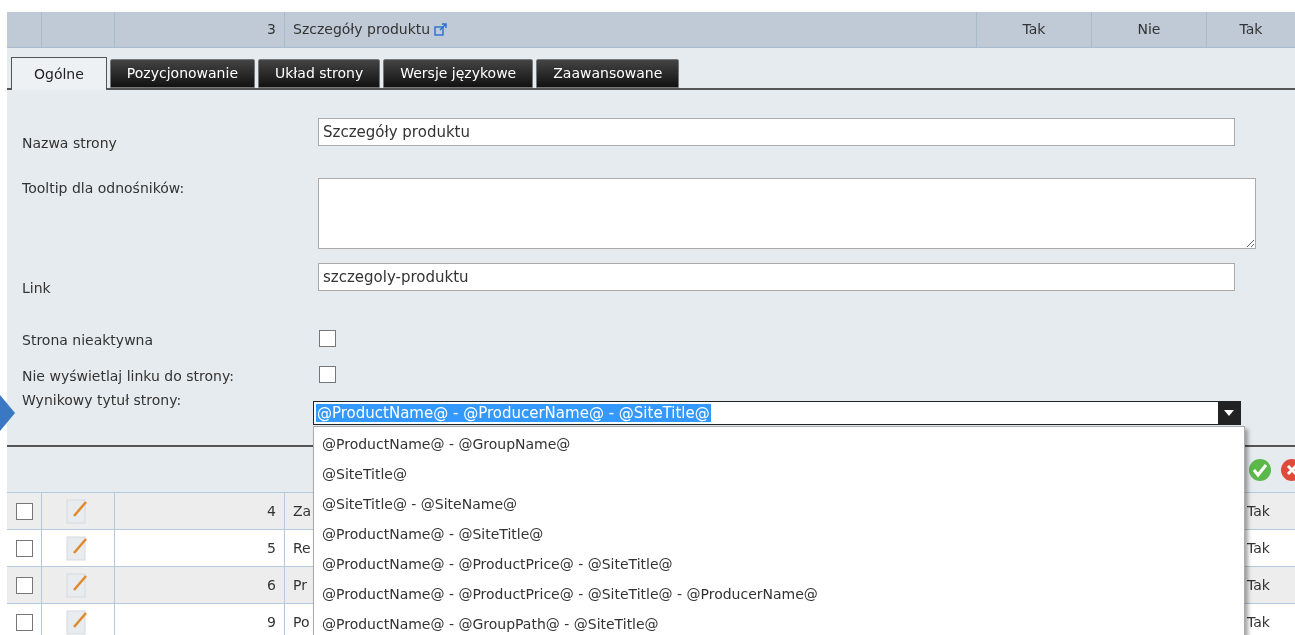 This screenshot has height=635, width=1295. Describe the element at coordinates (319, 73) in the screenshot. I see `tab: Układ strony` at that location.